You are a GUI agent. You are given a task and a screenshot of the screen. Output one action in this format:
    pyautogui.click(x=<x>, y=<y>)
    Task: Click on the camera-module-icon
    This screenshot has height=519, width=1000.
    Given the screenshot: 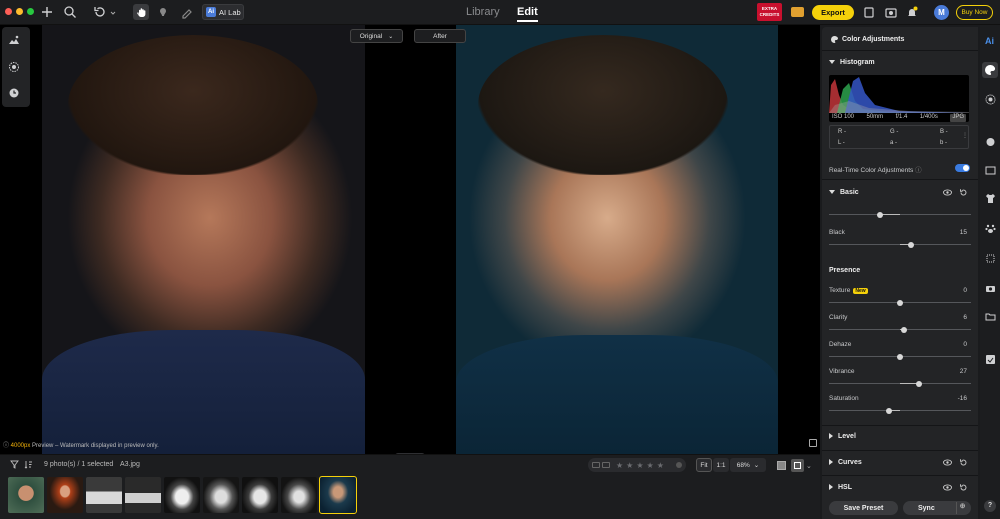 What is the action you would take?
    pyautogui.click(x=990, y=288)
    